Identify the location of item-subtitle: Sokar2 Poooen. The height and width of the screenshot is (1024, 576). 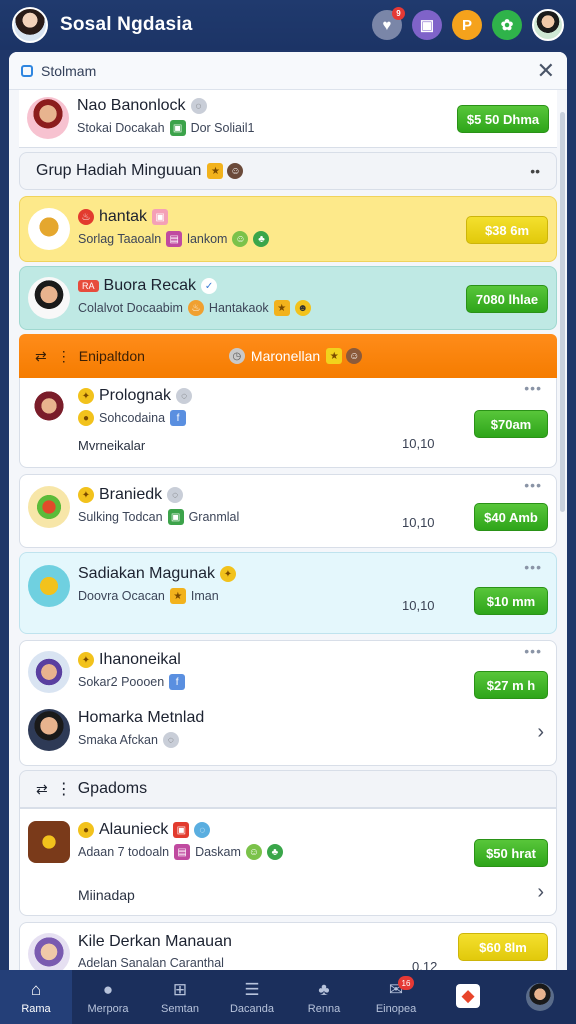
(121, 682).